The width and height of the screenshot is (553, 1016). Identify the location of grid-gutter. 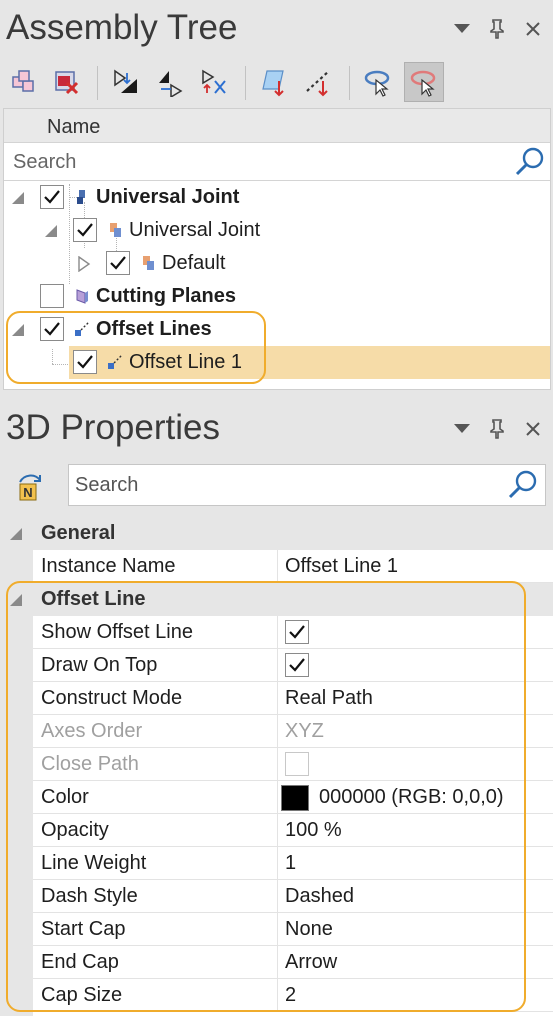
(18, 566).